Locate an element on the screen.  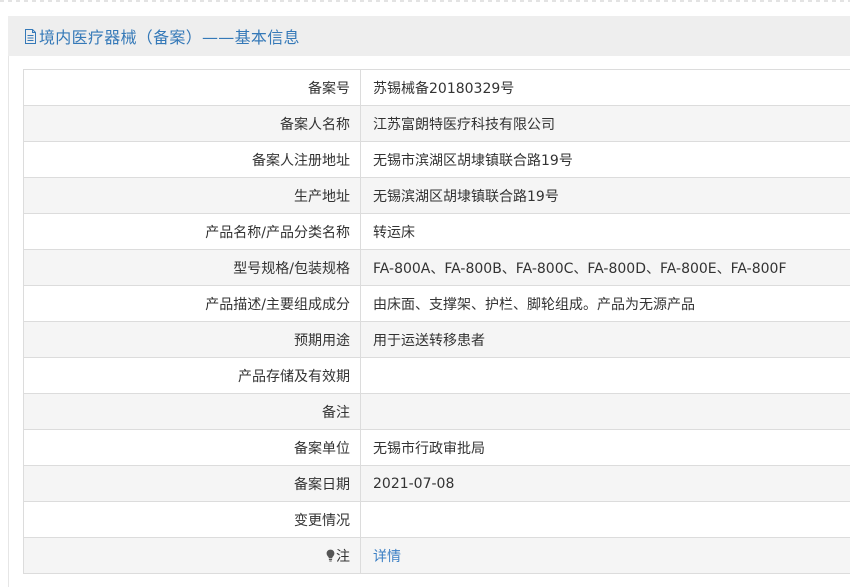
details-link: 详情 is located at coordinates (387, 557).